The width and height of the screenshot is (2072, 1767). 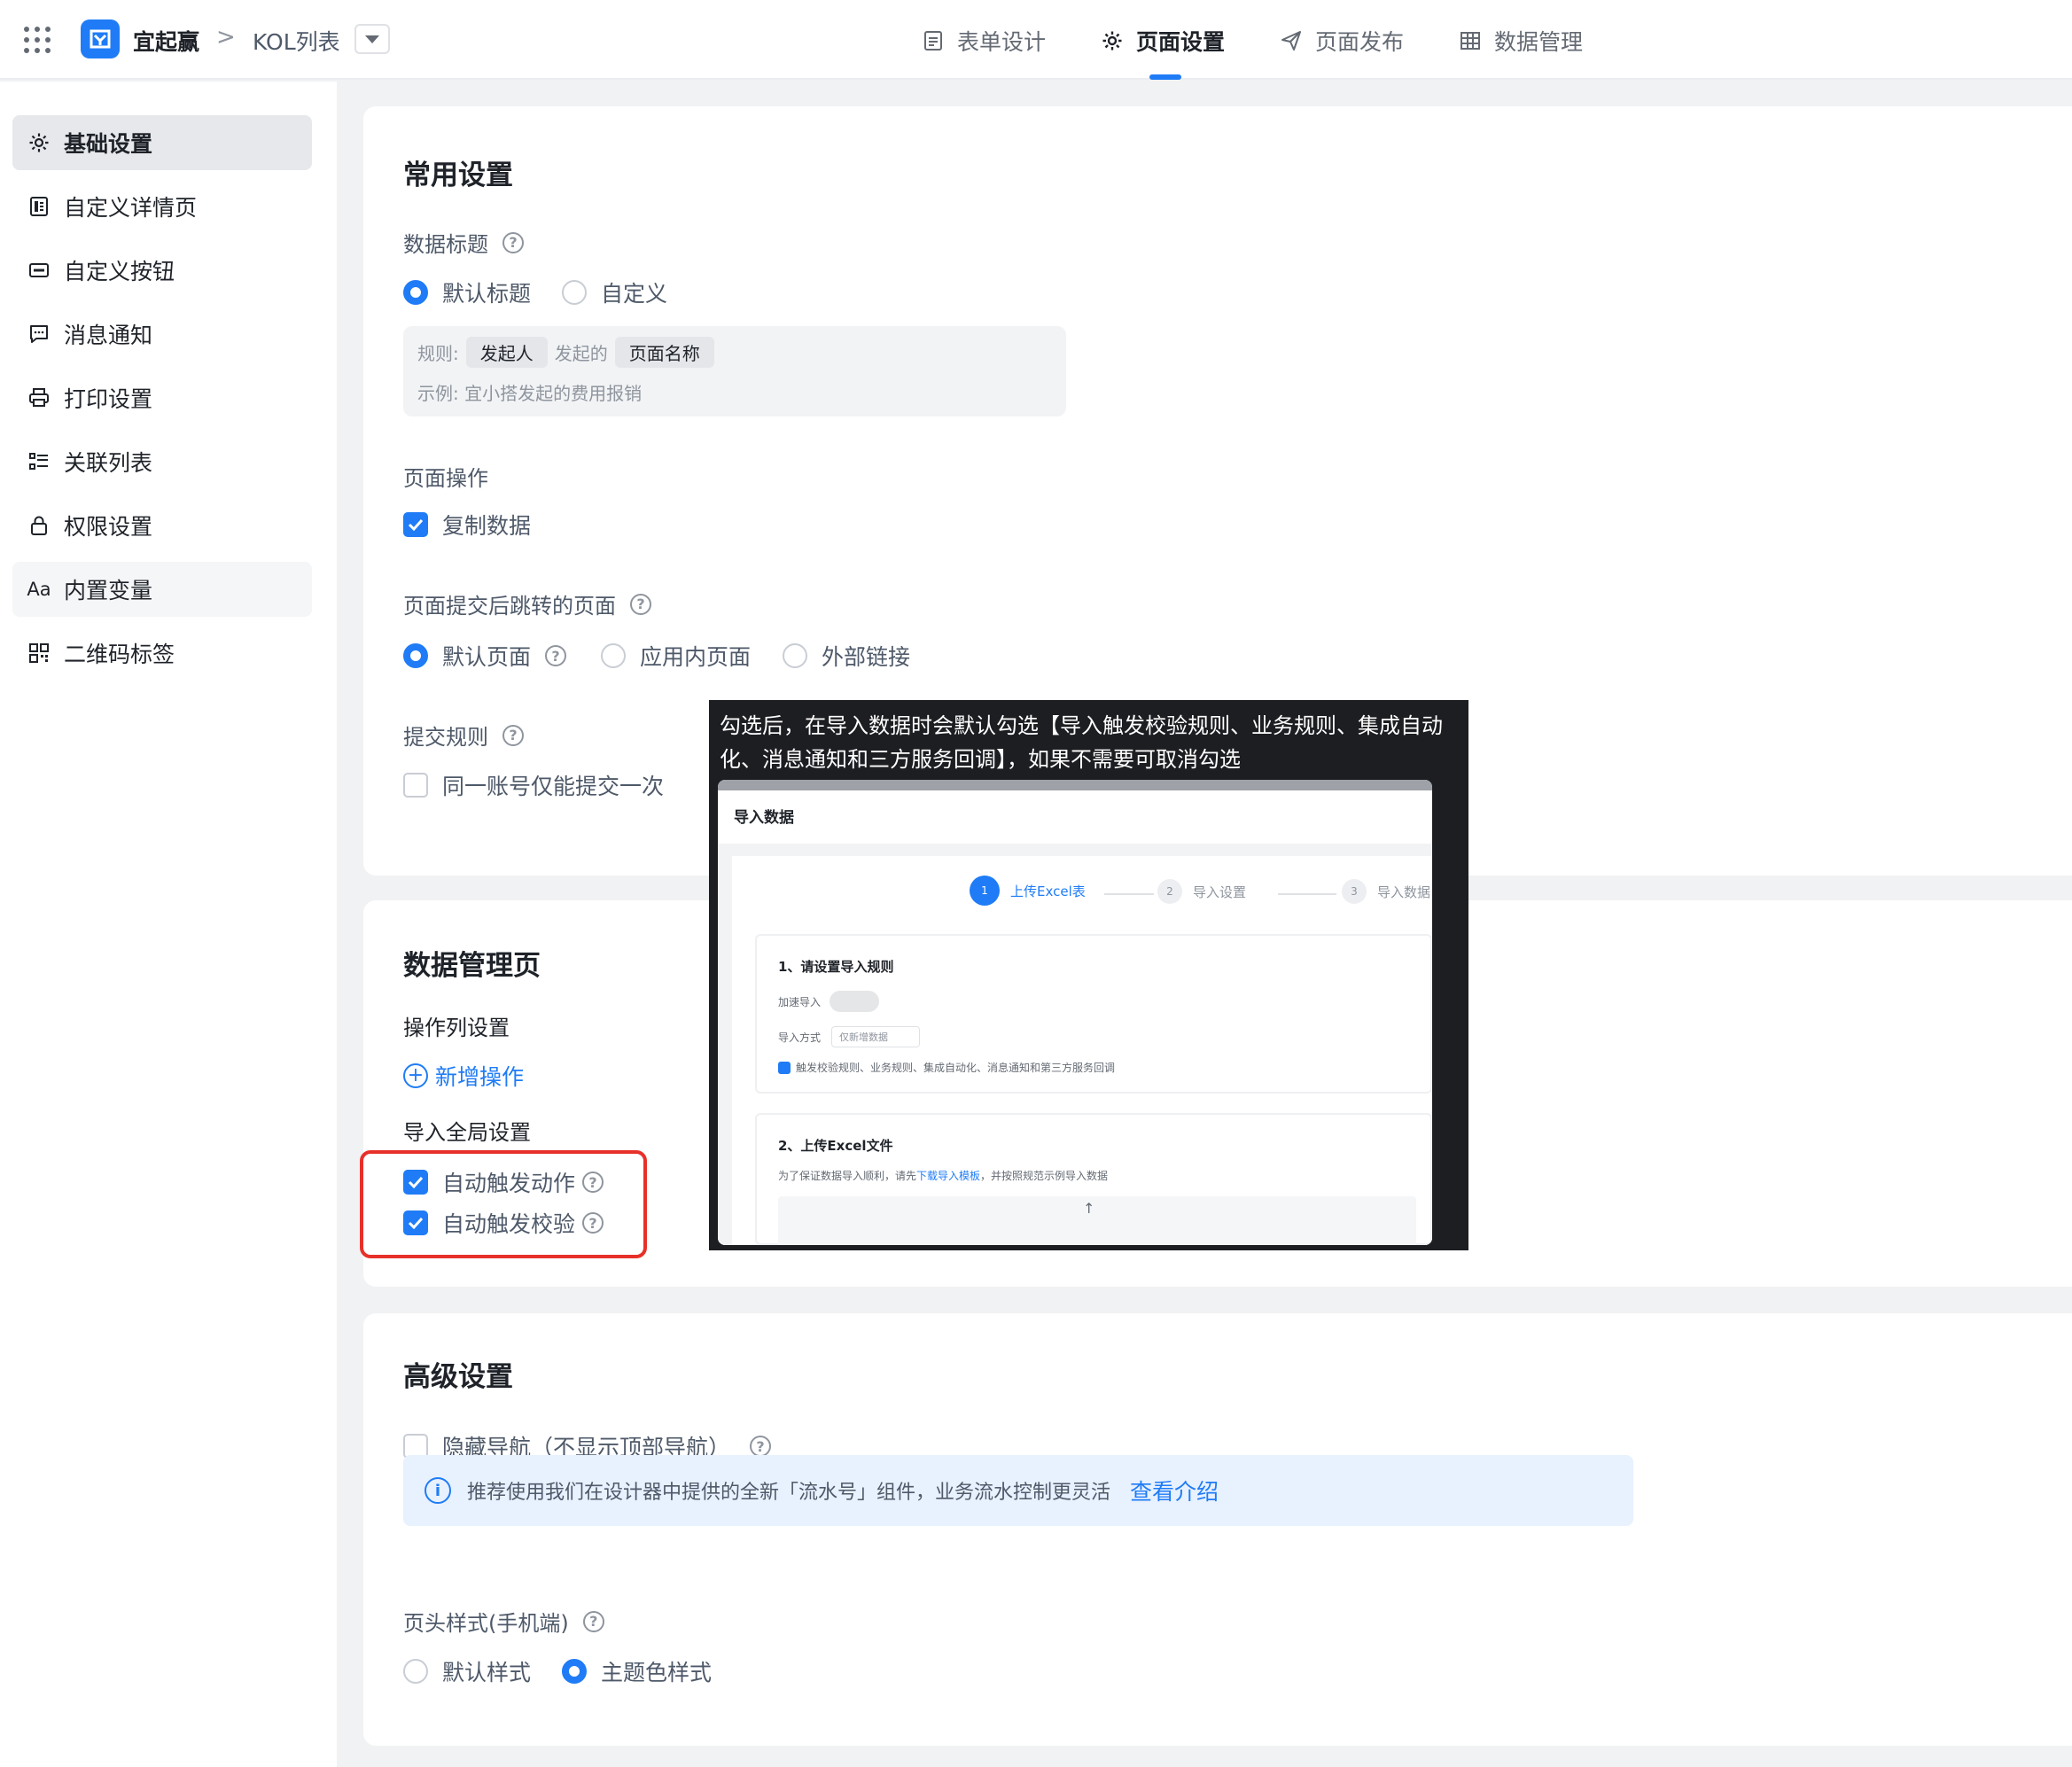 I want to click on radio-label: 主题色样式, so click(x=657, y=1672).